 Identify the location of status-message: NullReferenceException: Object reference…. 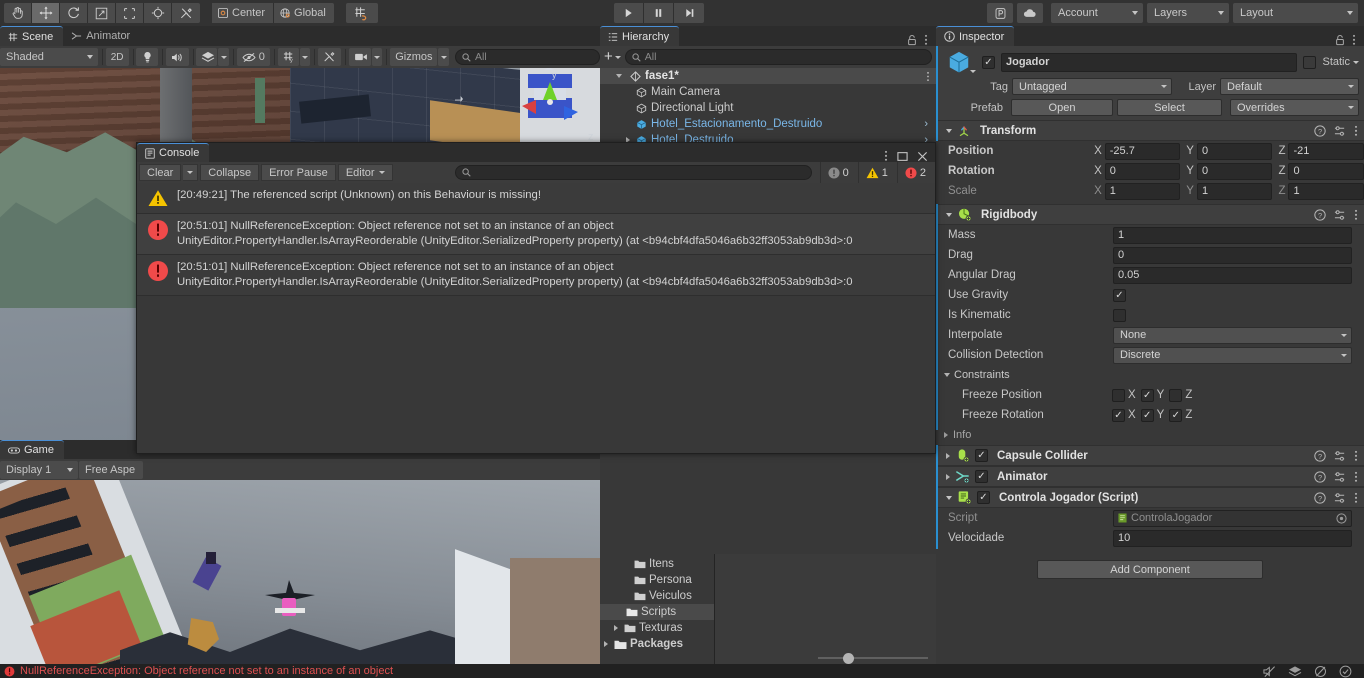
(206, 671).